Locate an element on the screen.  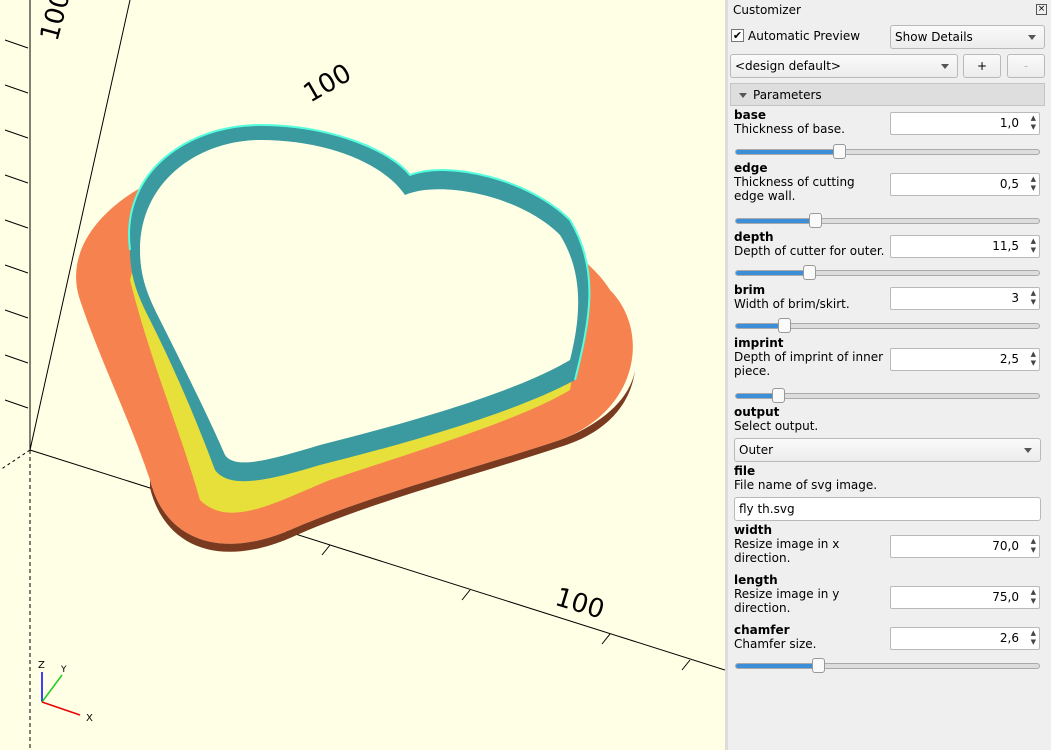
axis-label-top-left: 100 is located at coordinates (56, 22).